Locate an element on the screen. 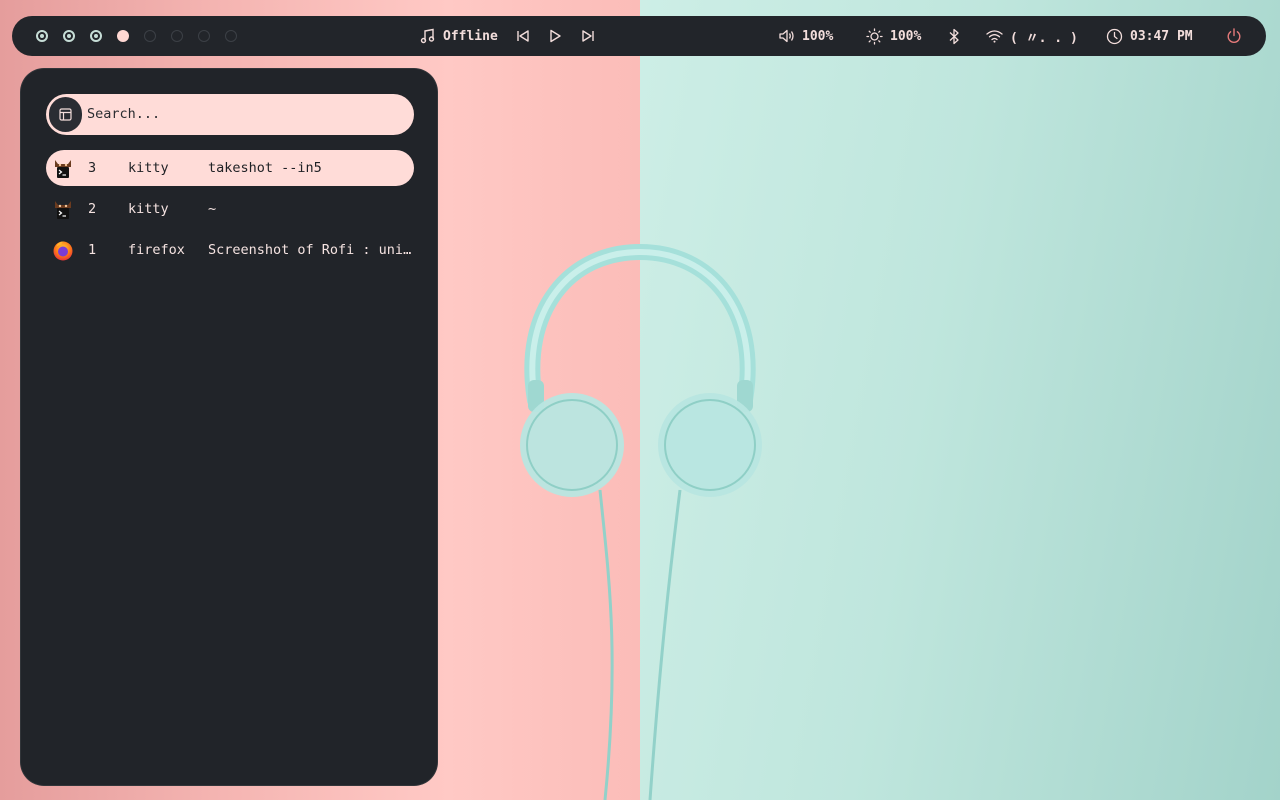 The image size is (1280, 800). window-list-item: 3 kitty takeshot --in5 is located at coordinates (230, 168).